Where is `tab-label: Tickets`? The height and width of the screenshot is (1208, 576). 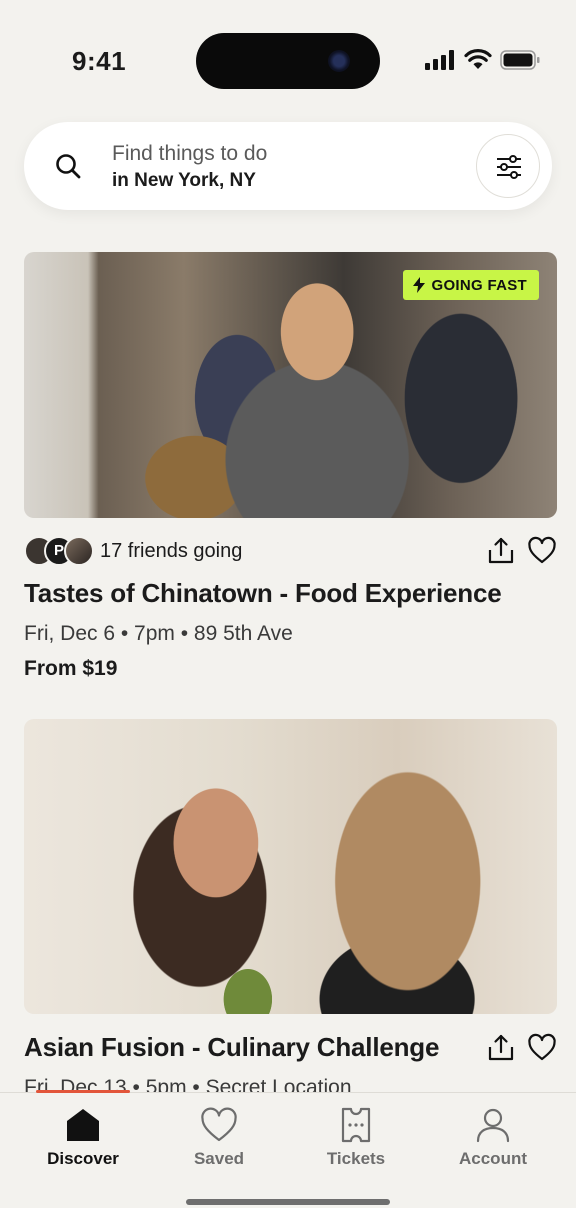 tab-label: Tickets is located at coordinates (356, 1158).